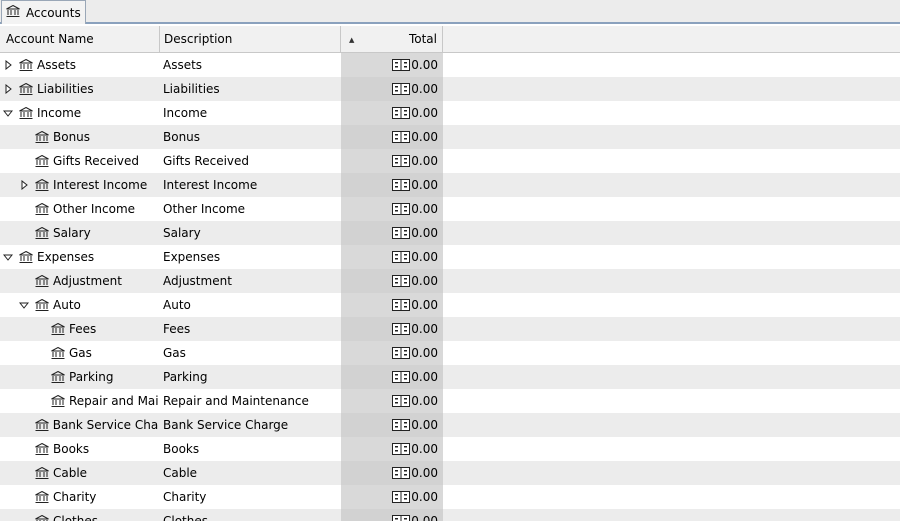 Image resolution: width=900 pixels, height=521 pixels. What do you see at coordinates (79, 281) in the screenshot?
I see `account-name-cell: Adjustment` at bounding box center [79, 281].